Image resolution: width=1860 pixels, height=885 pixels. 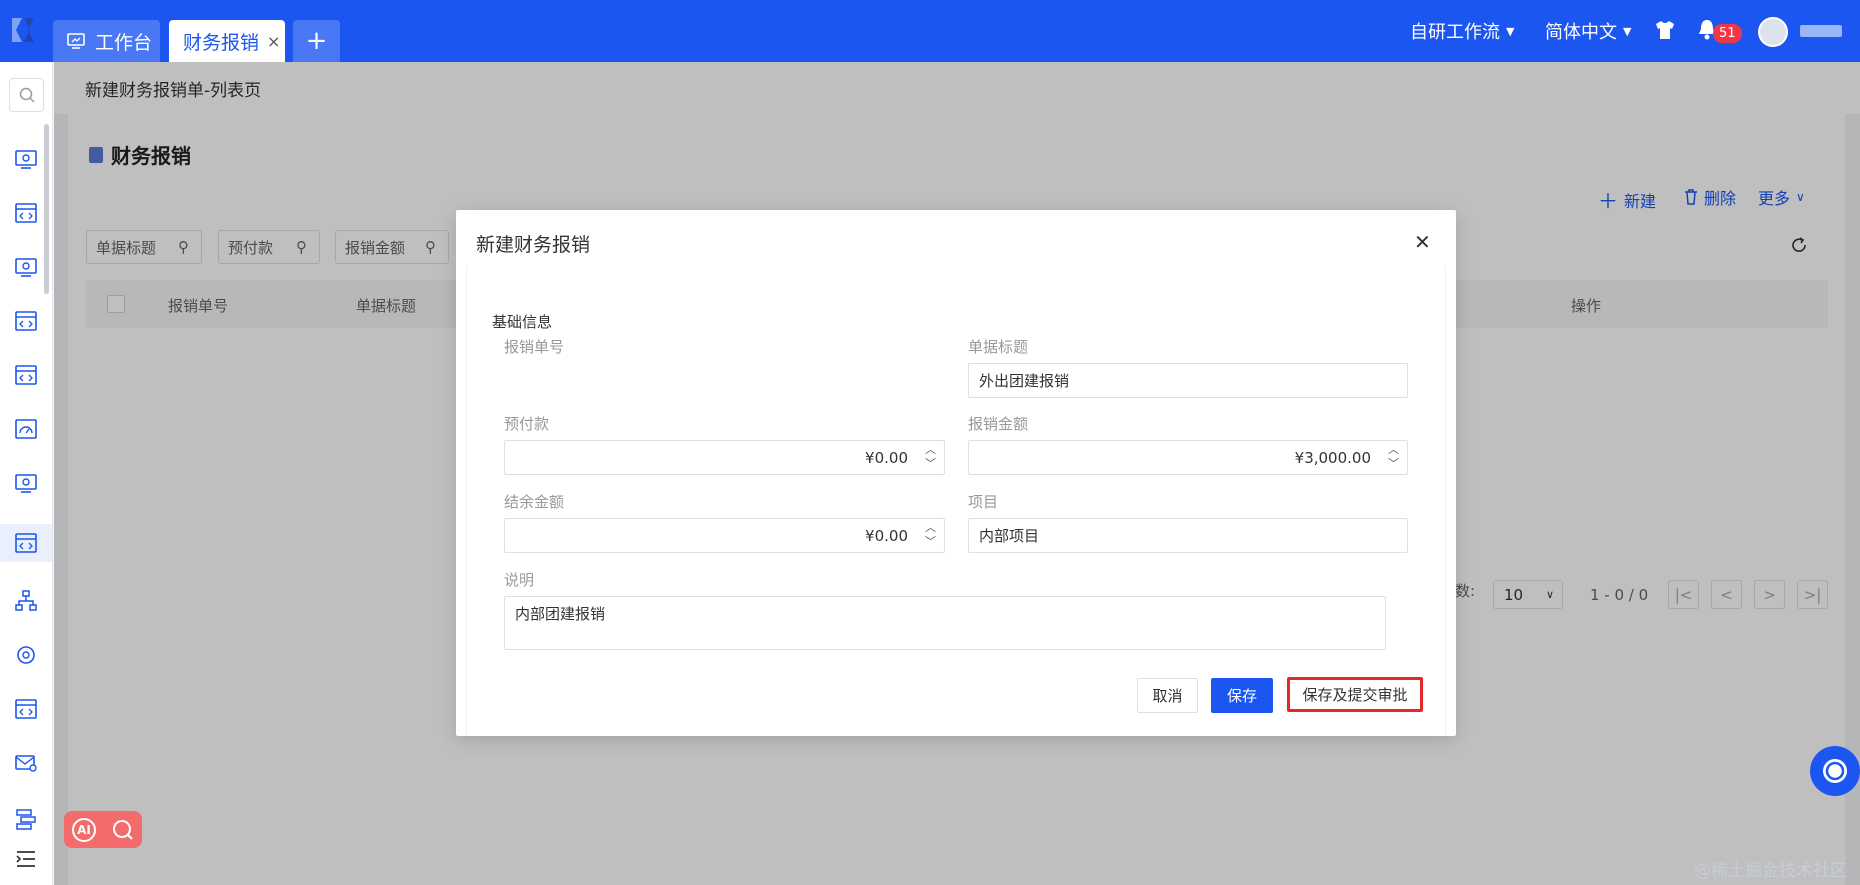 What do you see at coordinates (26, 859) in the screenshot?
I see `menu-collapse-icon` at bounding box center [26, 859].